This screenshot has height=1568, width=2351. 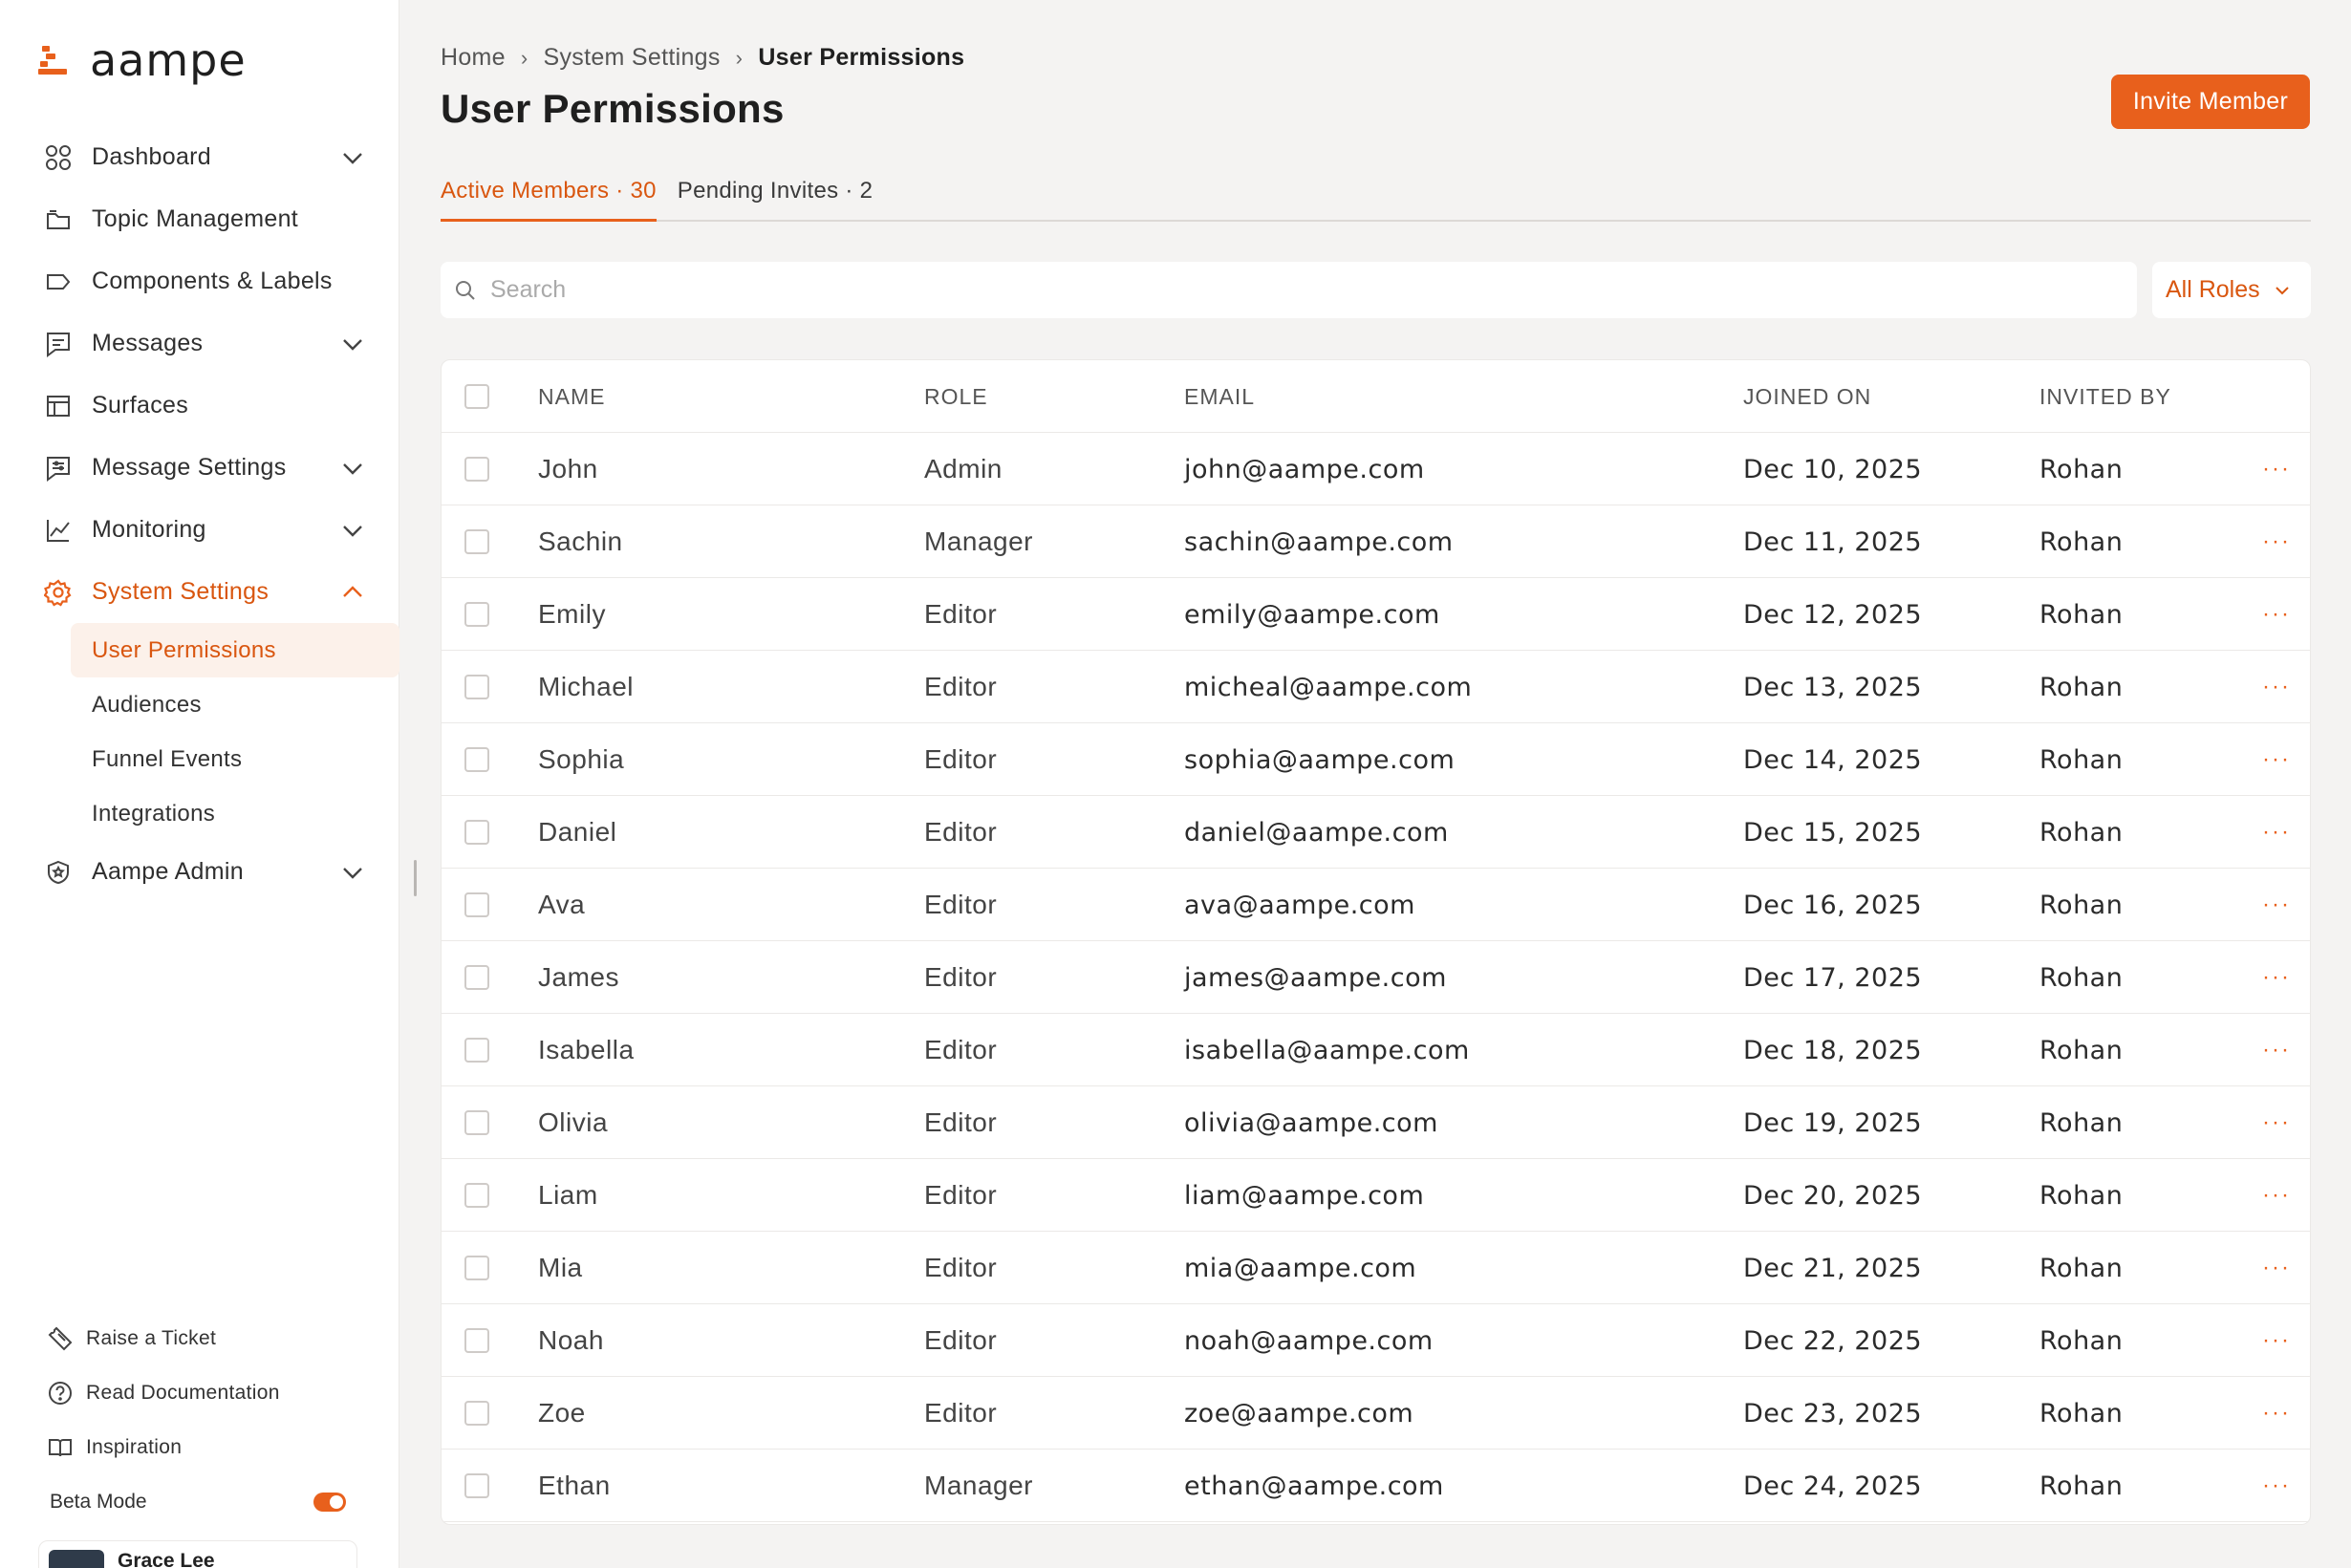 What do you see at coordinates (213, 157) in the screenshot?
I see `sidebar-item-dashboard: Dashboard` at bounding box center [213, 157].